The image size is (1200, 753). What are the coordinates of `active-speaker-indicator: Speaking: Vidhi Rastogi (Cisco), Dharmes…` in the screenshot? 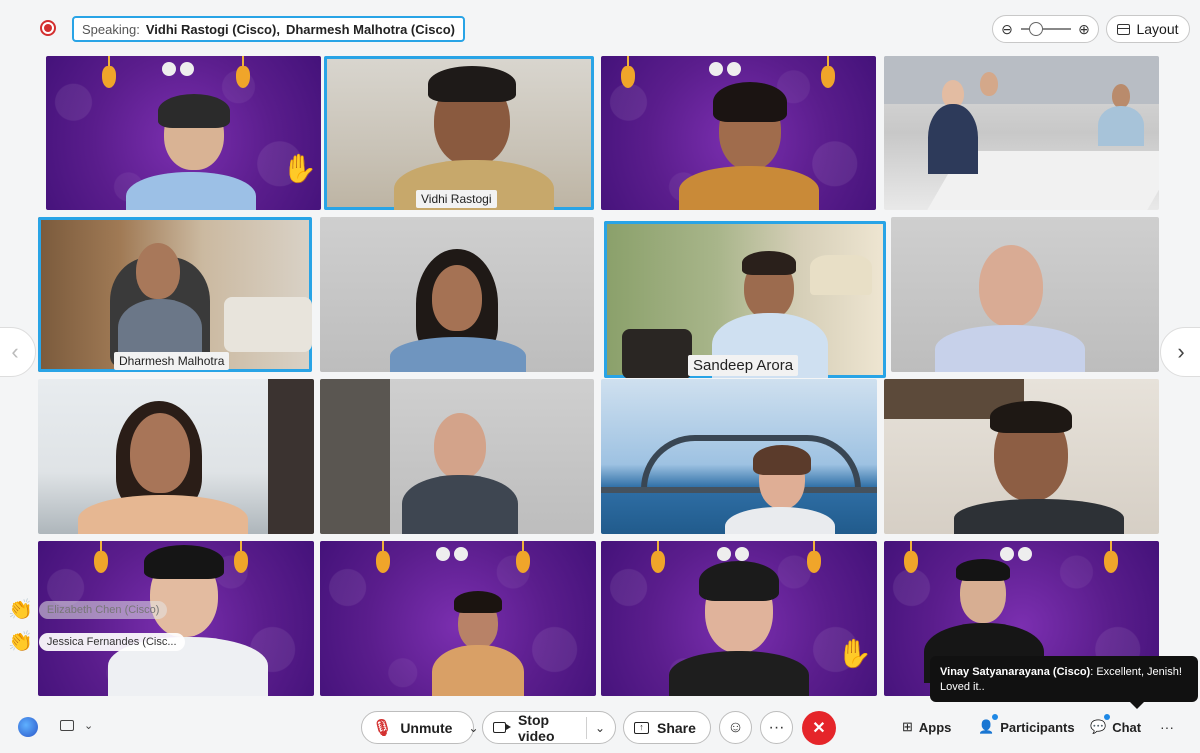 It's located at (268, 29).